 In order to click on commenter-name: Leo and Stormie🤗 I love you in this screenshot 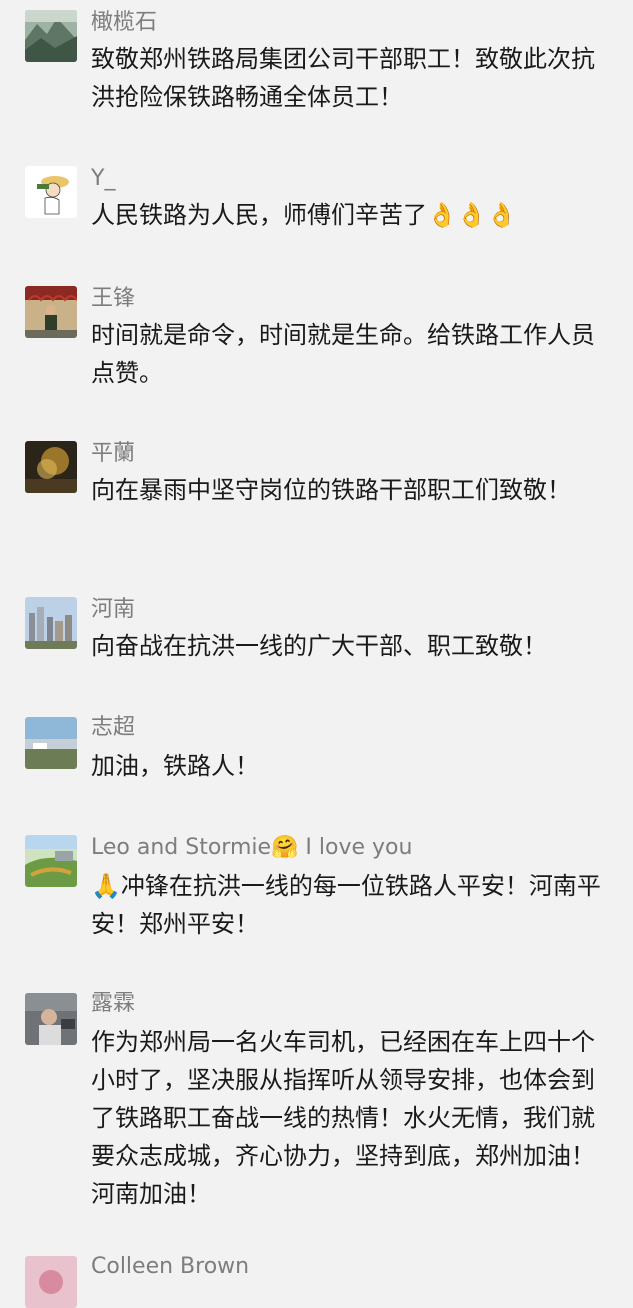, I will do `click(251, 848)`.